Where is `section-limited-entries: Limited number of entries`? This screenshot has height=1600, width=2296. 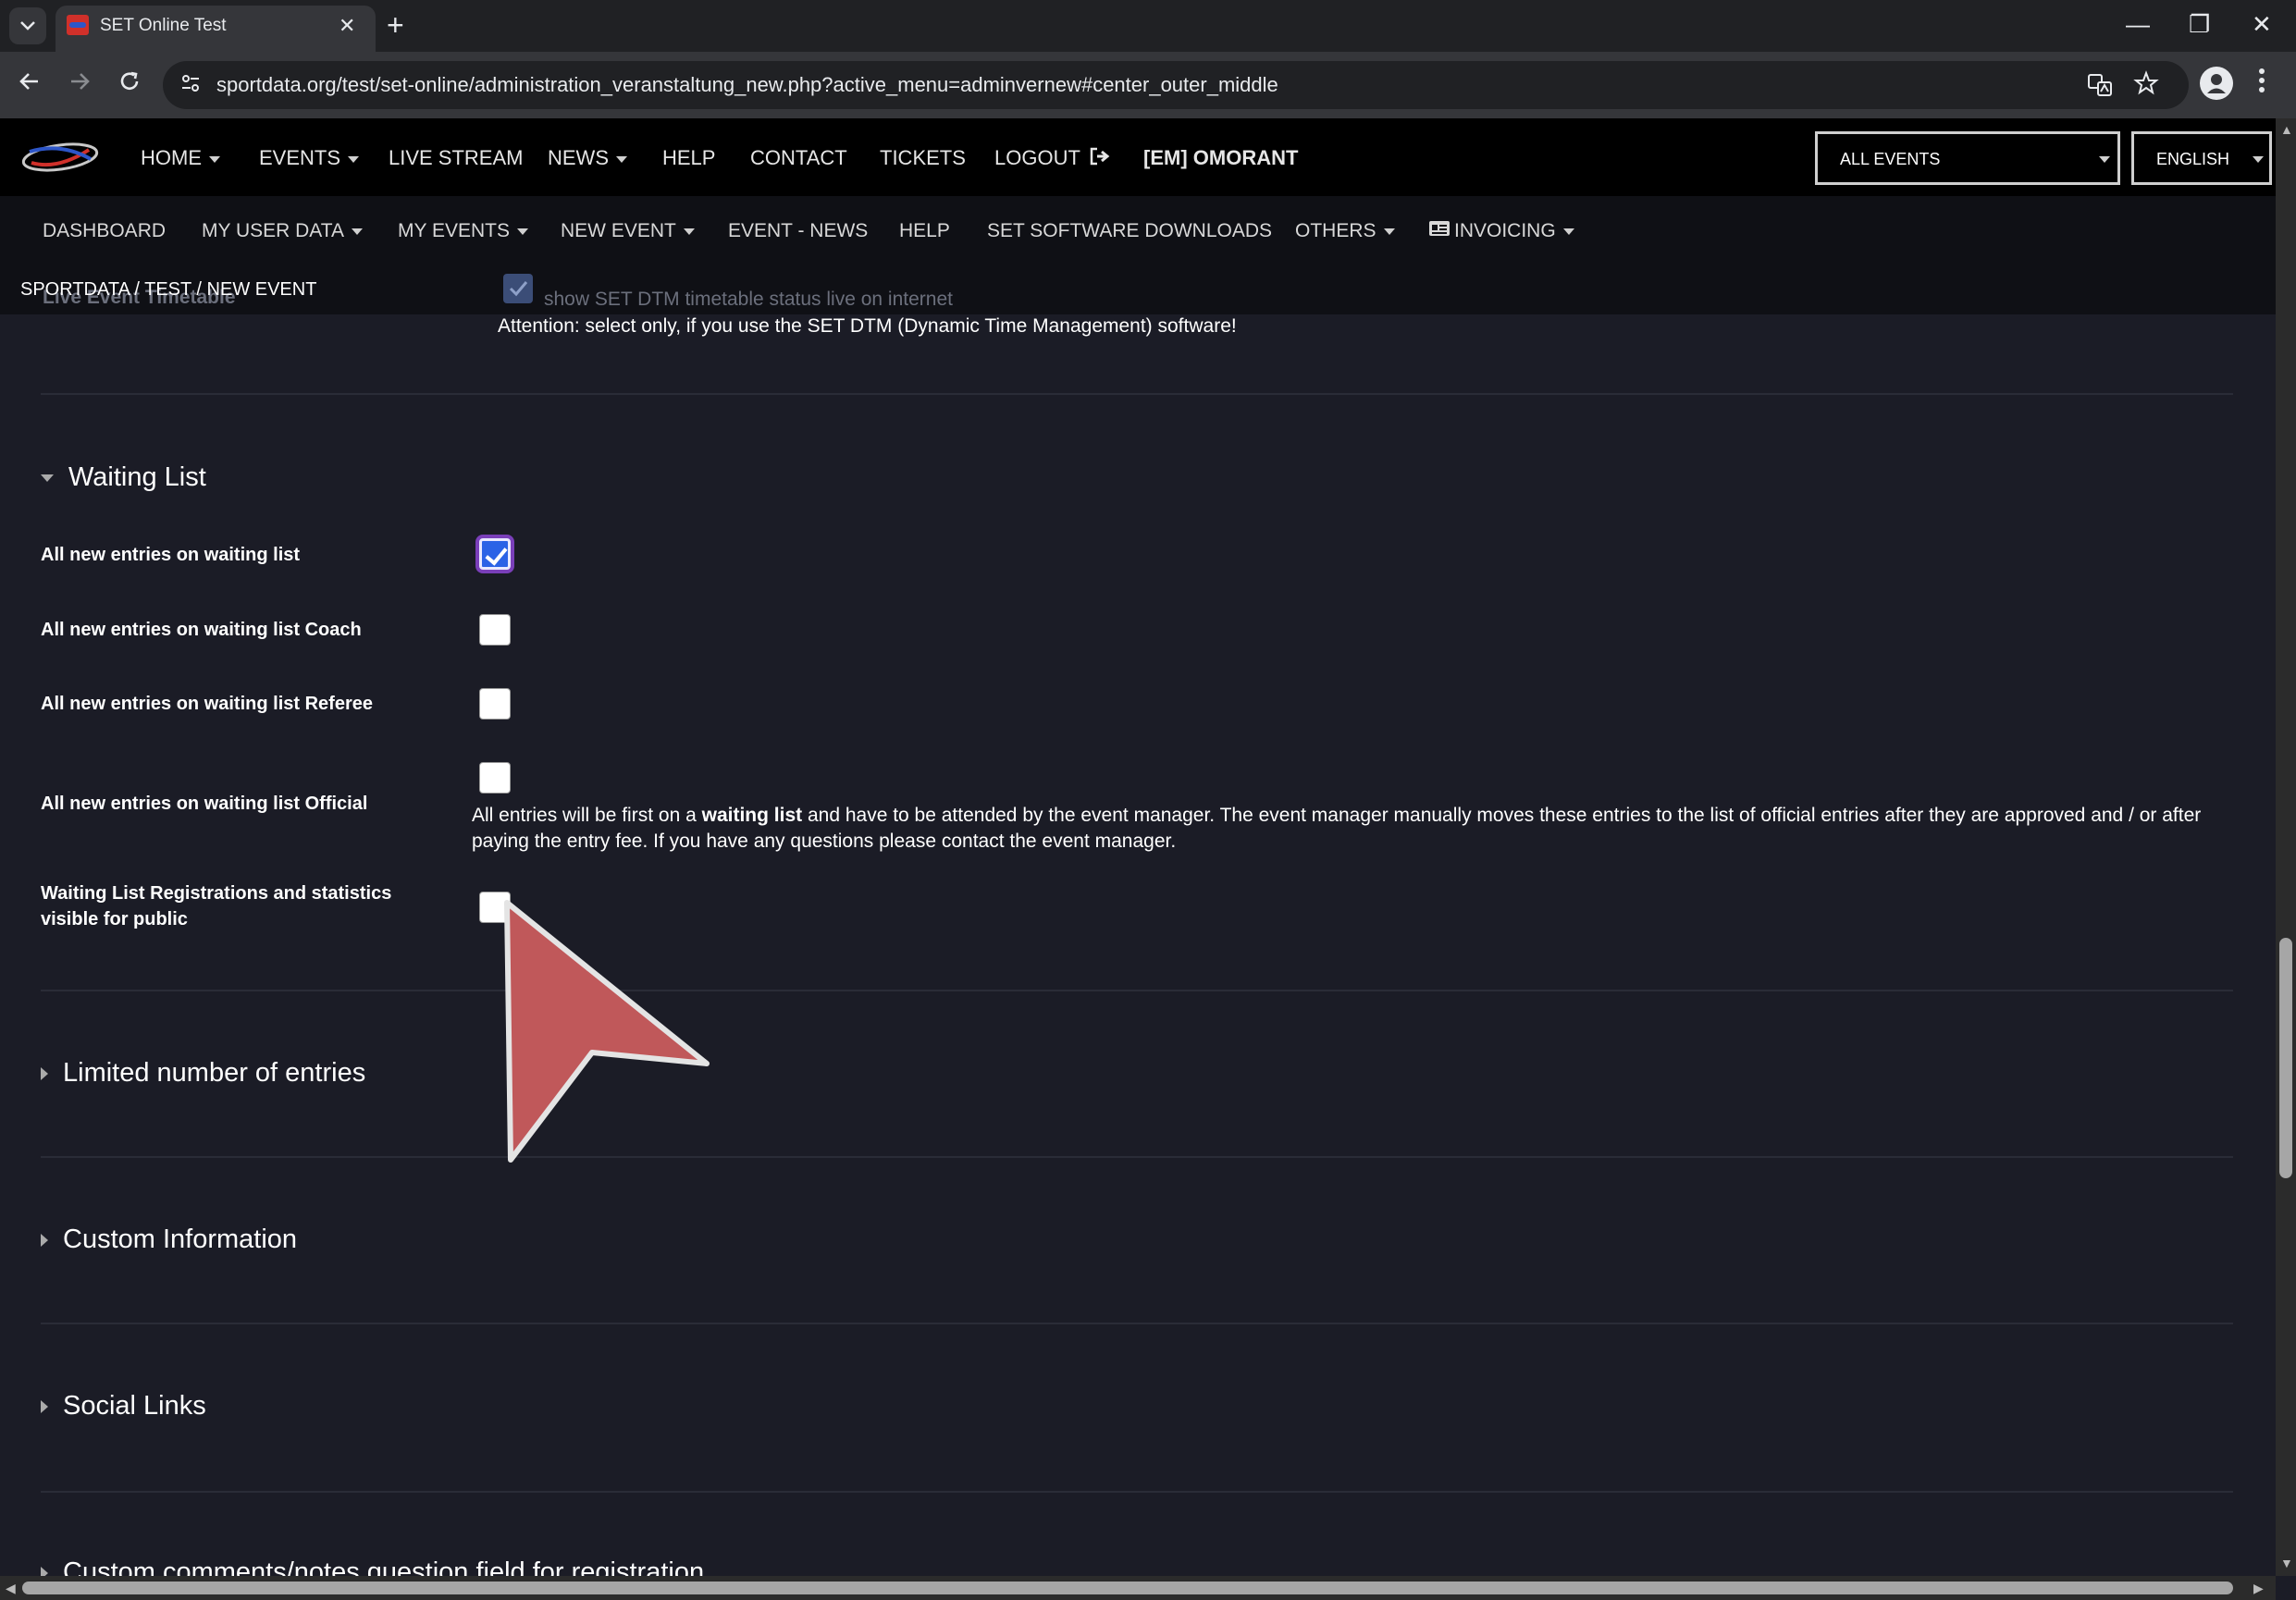 section-limited-entries: Limited number of entries is located at coordinates (203, 1072).